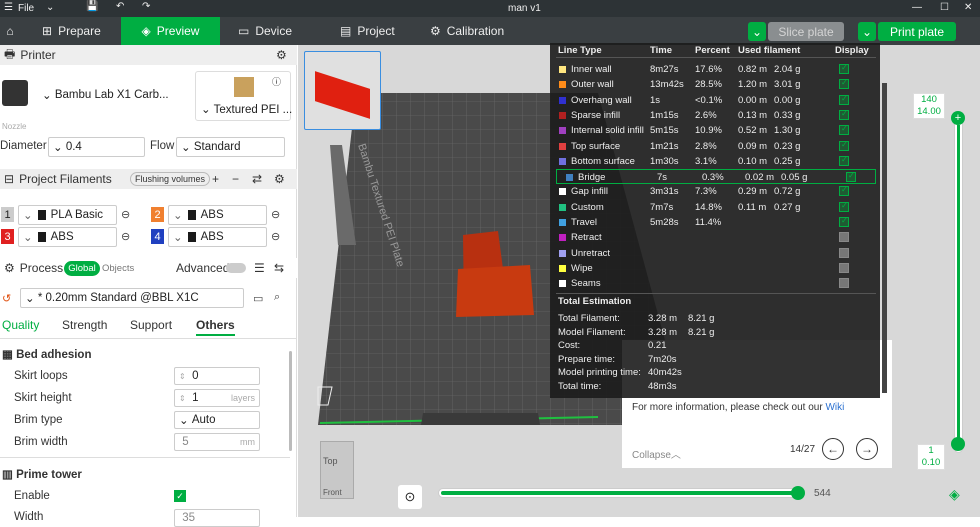 The width and height of the screenshot is (980, 527). Describe the element at coordinates (8, 7) in the screenshot. I see `menu-icon: ☰` at that location.